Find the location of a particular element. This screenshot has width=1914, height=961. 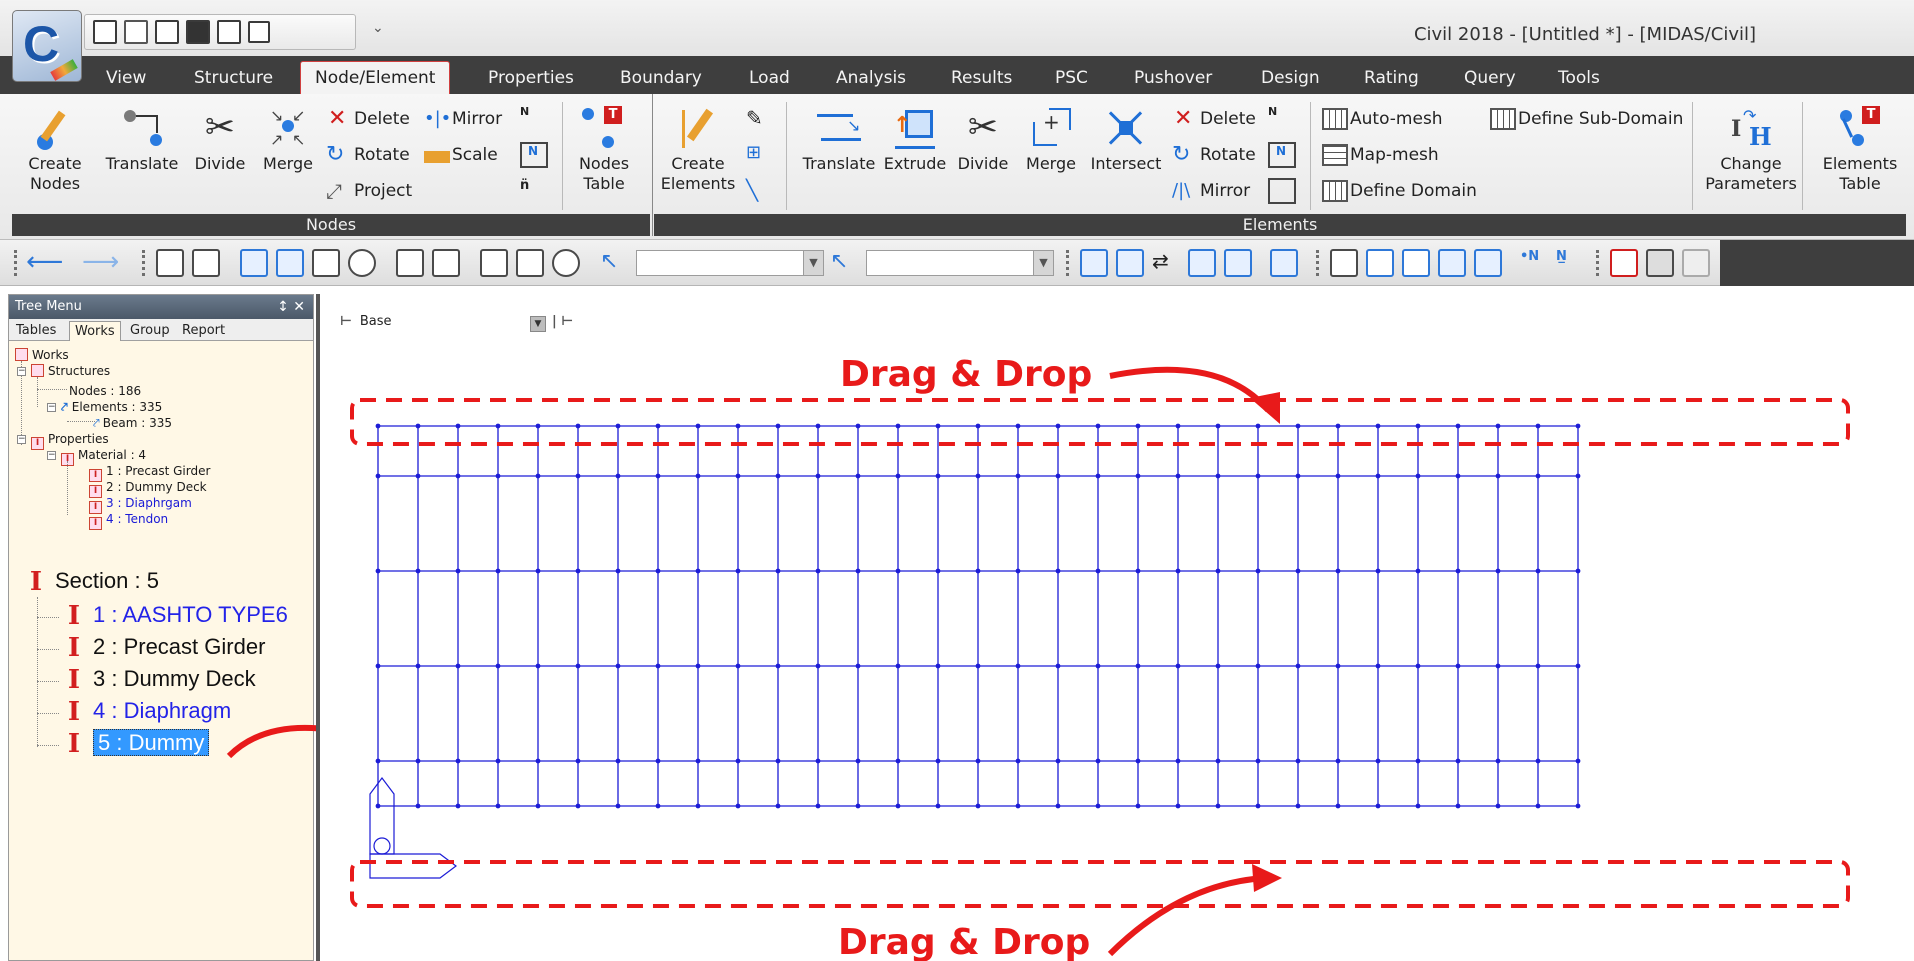

define-subdomain-button: Define Sub-Domain is located at coordinates (1586, 119).